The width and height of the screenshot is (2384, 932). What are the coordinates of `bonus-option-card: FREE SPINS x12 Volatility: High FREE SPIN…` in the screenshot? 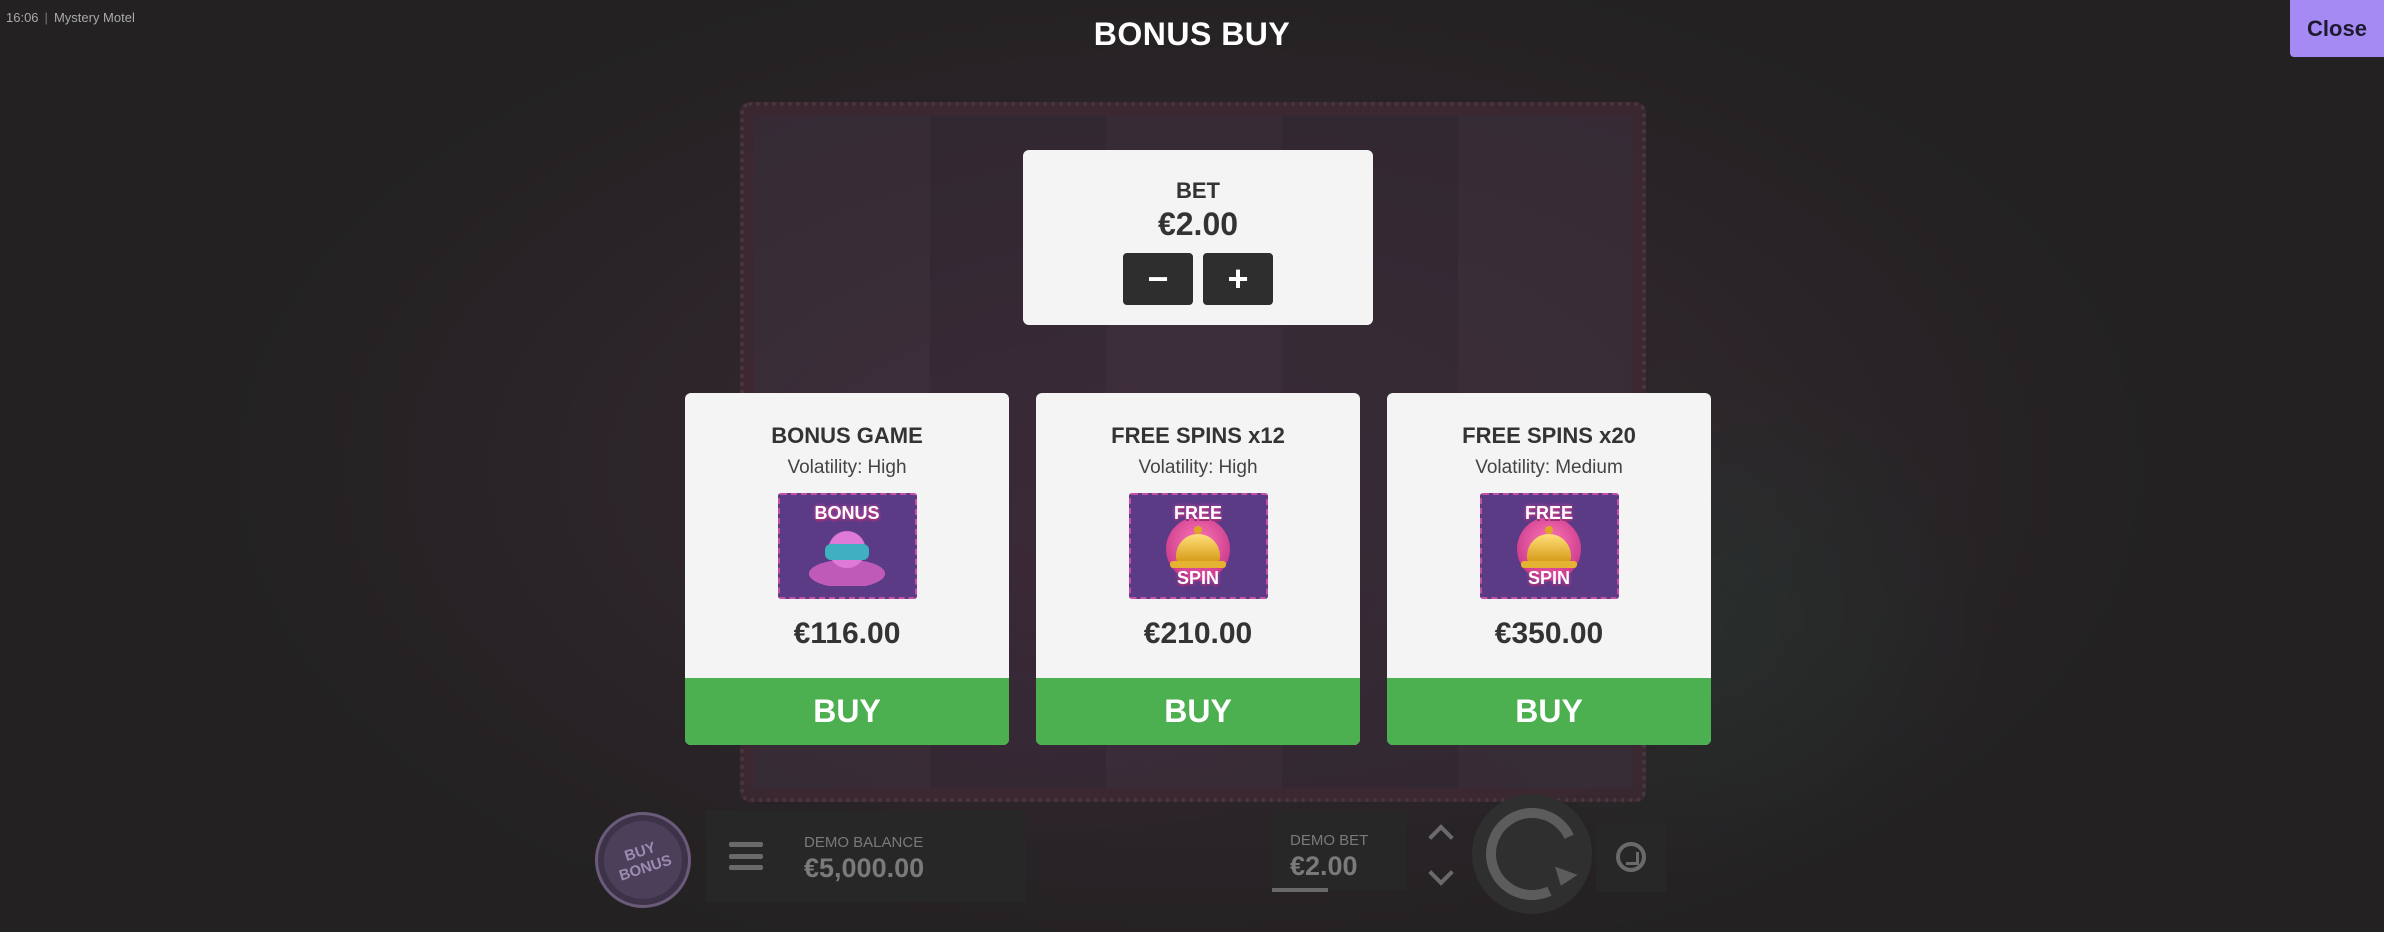 It's located at (1198, 569).